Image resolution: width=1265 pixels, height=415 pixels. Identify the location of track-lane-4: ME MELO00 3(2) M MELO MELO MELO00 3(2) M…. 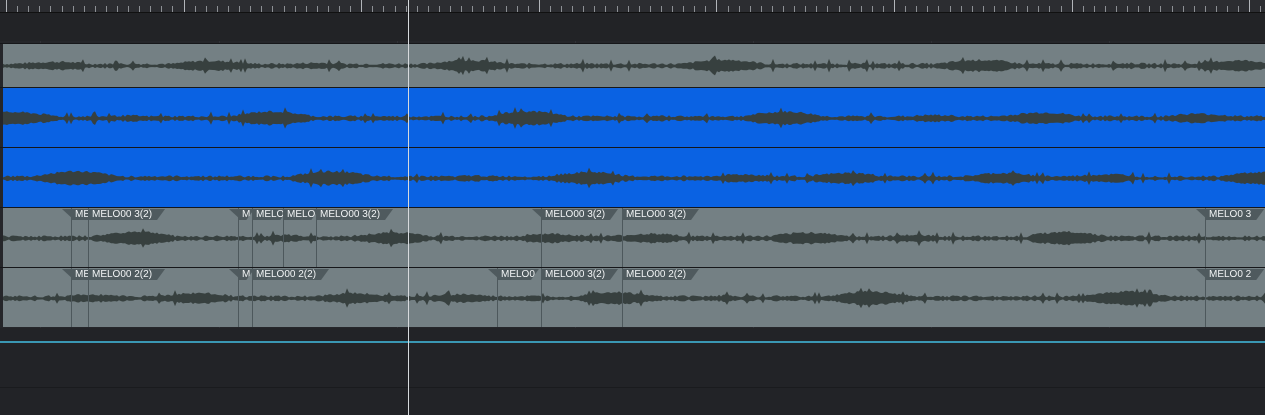
(632, 237).